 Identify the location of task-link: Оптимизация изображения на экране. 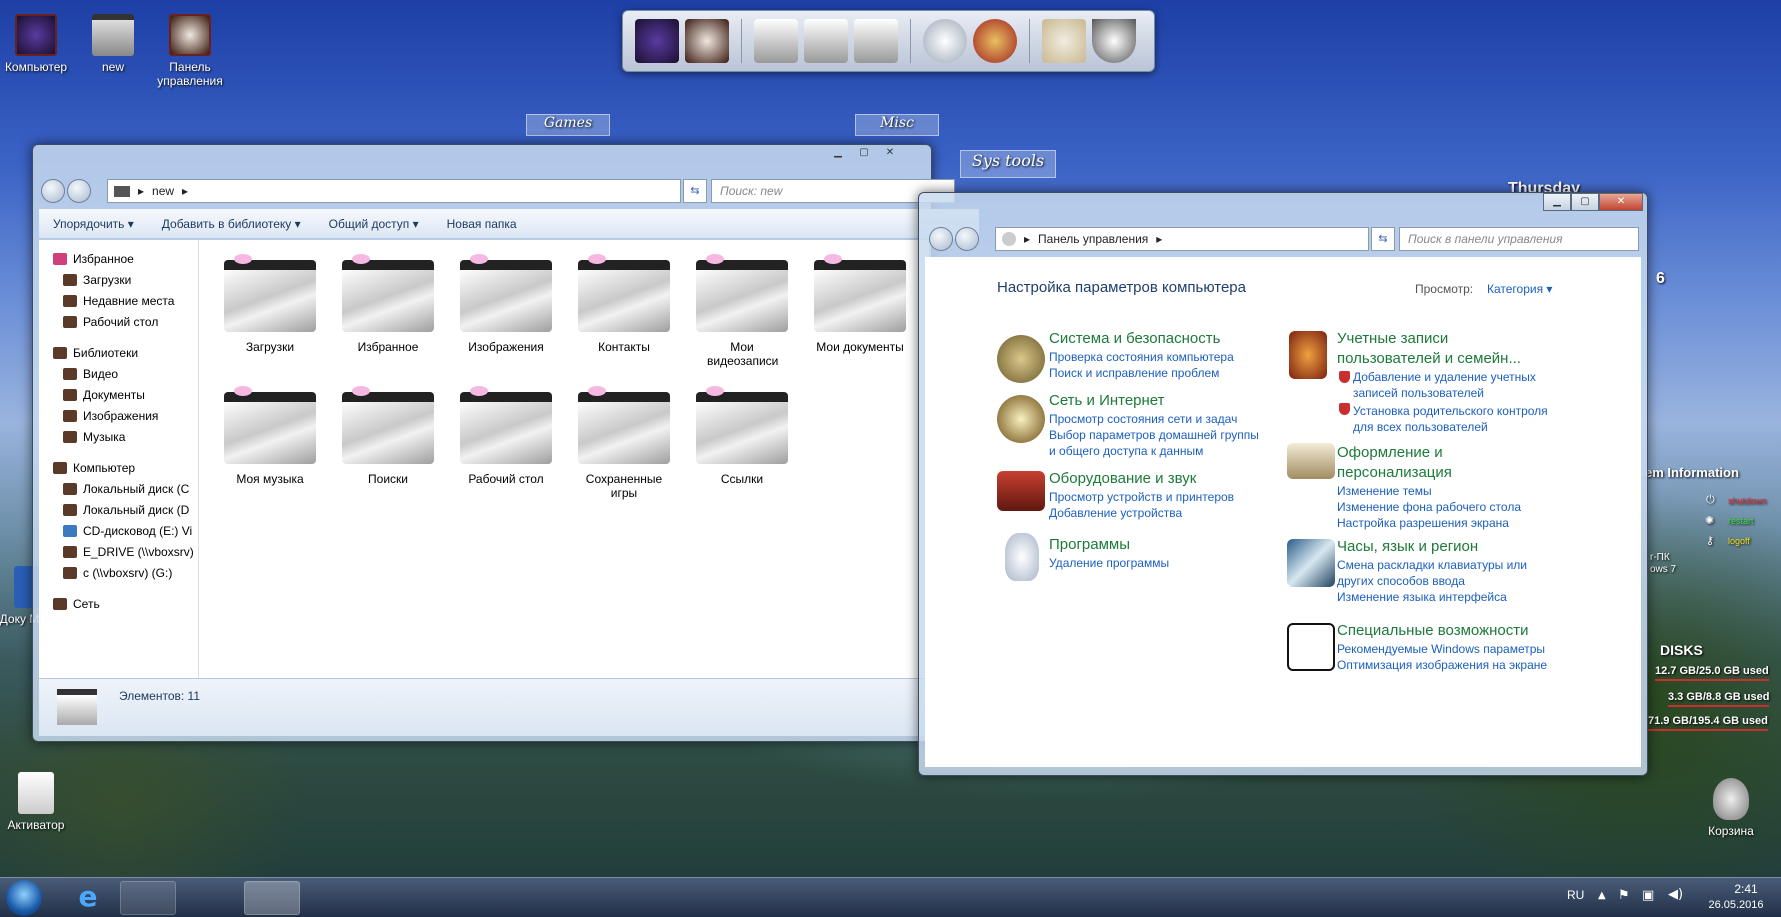
(1442, 665).